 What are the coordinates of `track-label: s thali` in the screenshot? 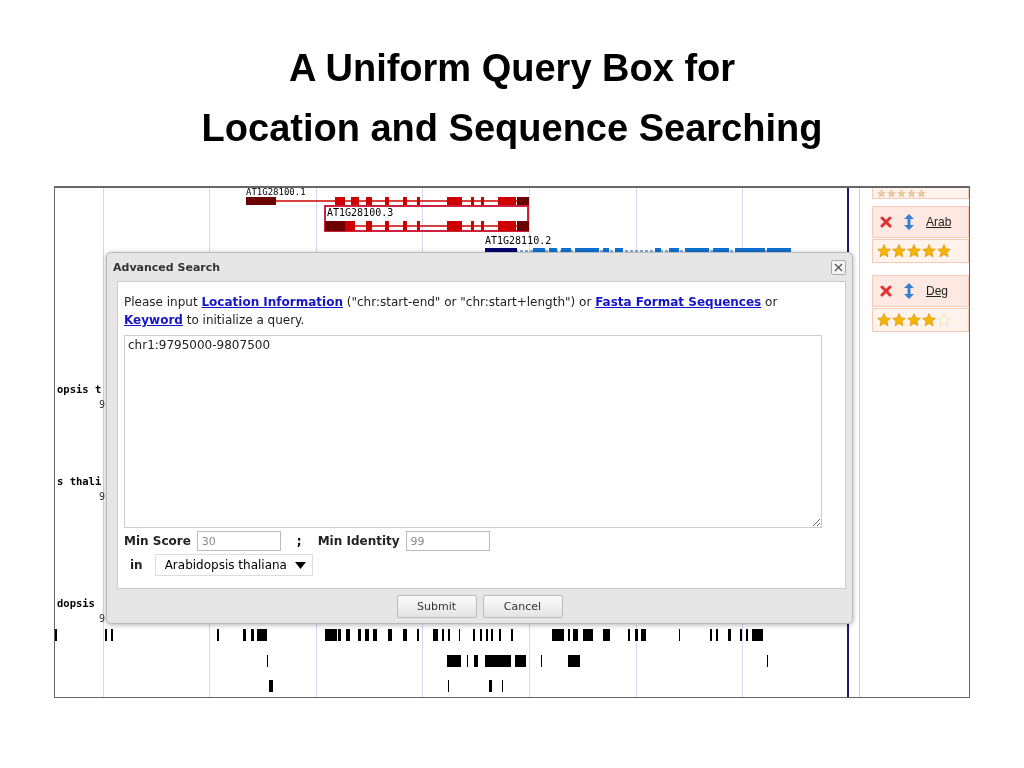 It's located at (79, 481).